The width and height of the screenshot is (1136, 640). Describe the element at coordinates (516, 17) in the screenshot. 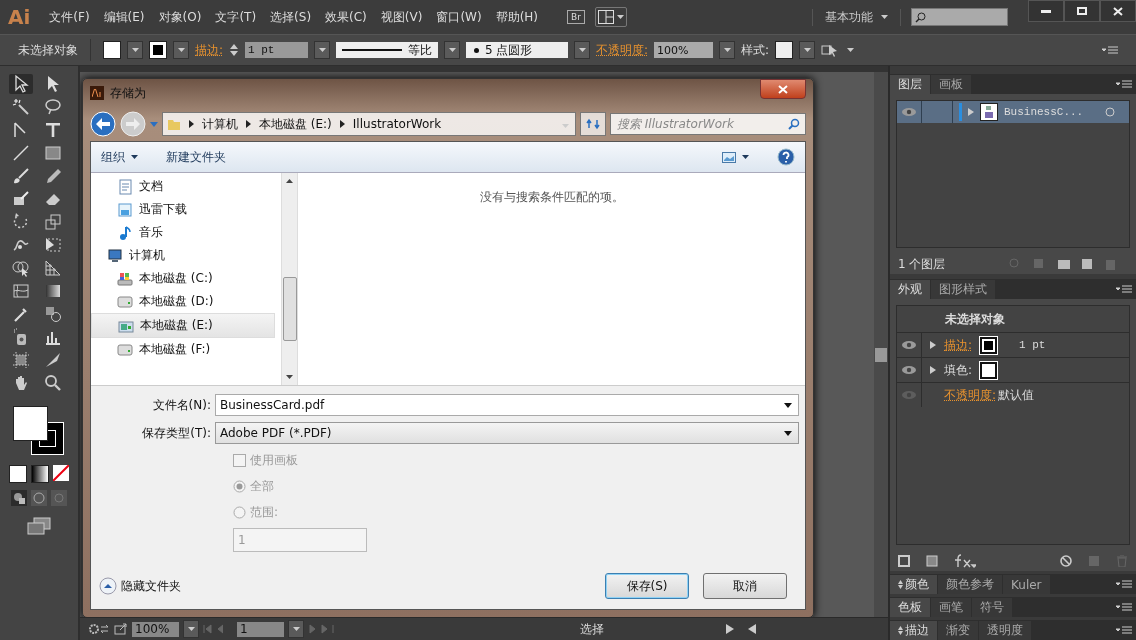

I see `menu-item: 帮助(H)` at that location.